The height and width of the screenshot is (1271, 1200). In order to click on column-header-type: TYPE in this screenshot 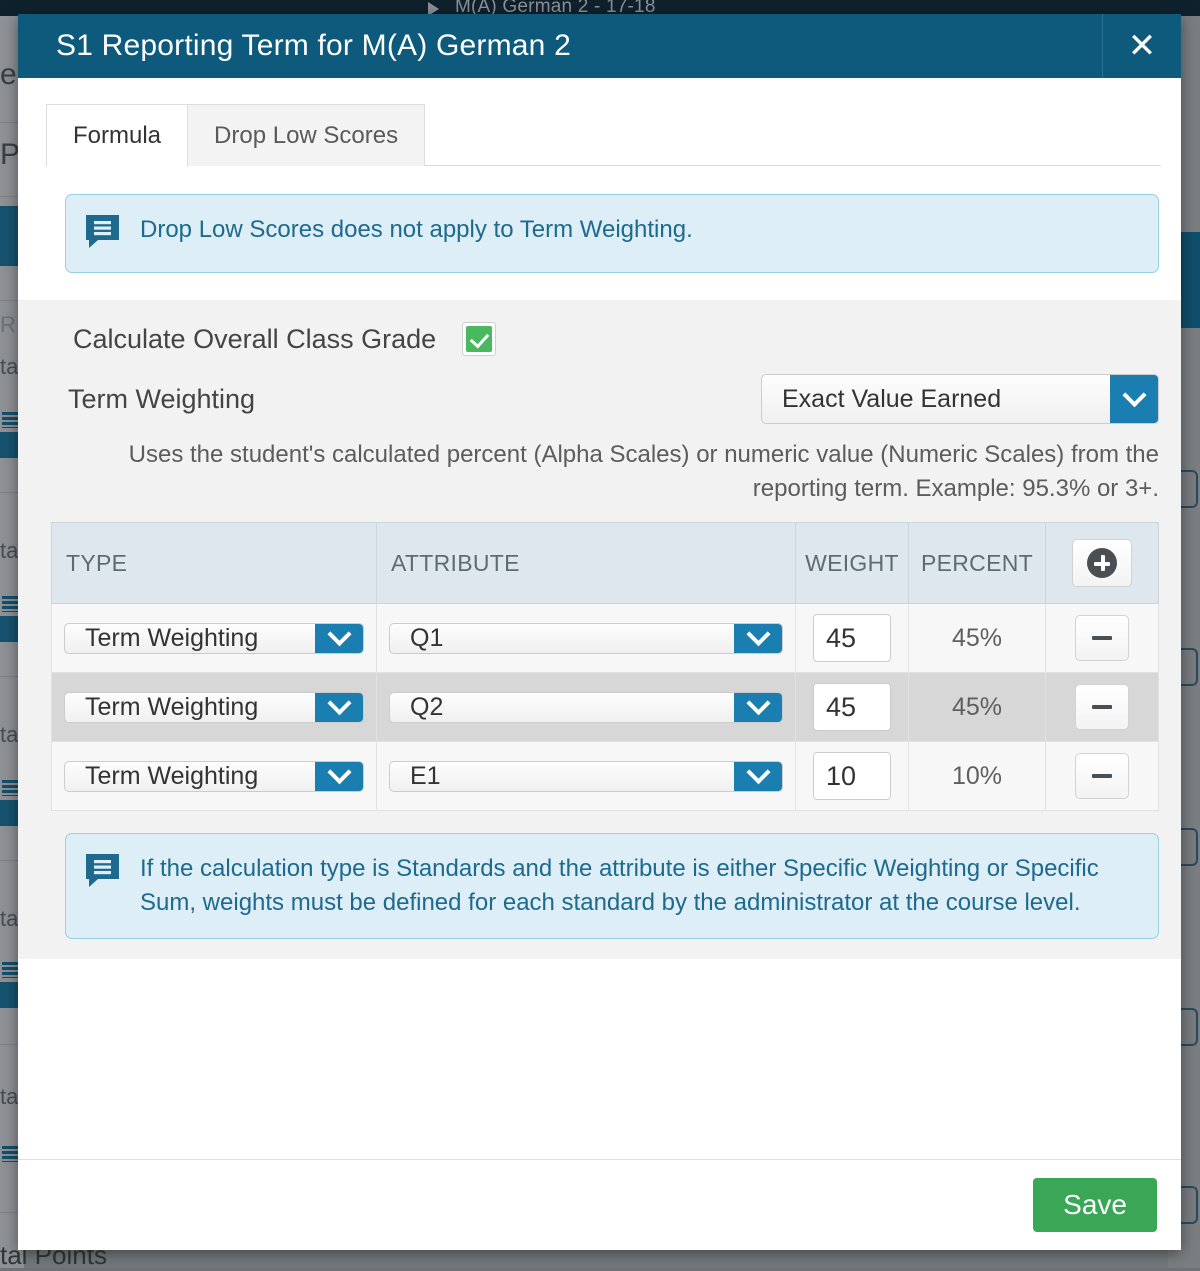, I will do `click(214, 563)`.